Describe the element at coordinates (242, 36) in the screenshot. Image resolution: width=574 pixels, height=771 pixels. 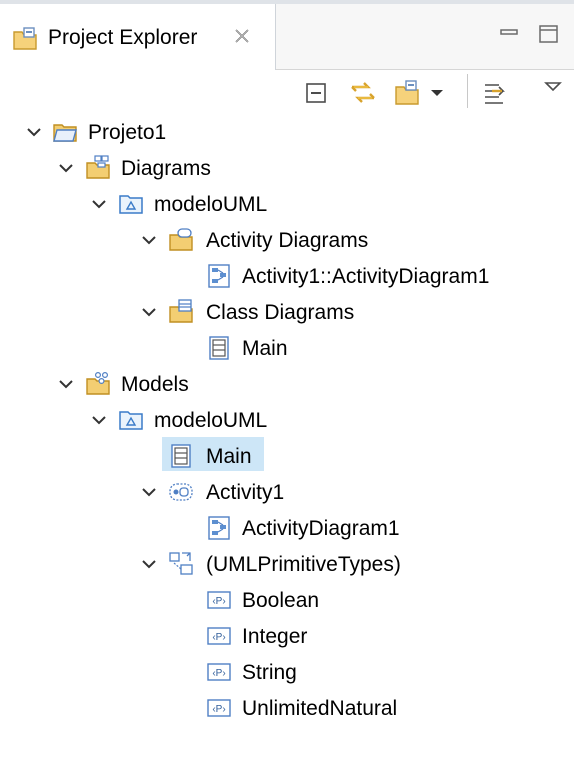
I see `close-icon` at that location.